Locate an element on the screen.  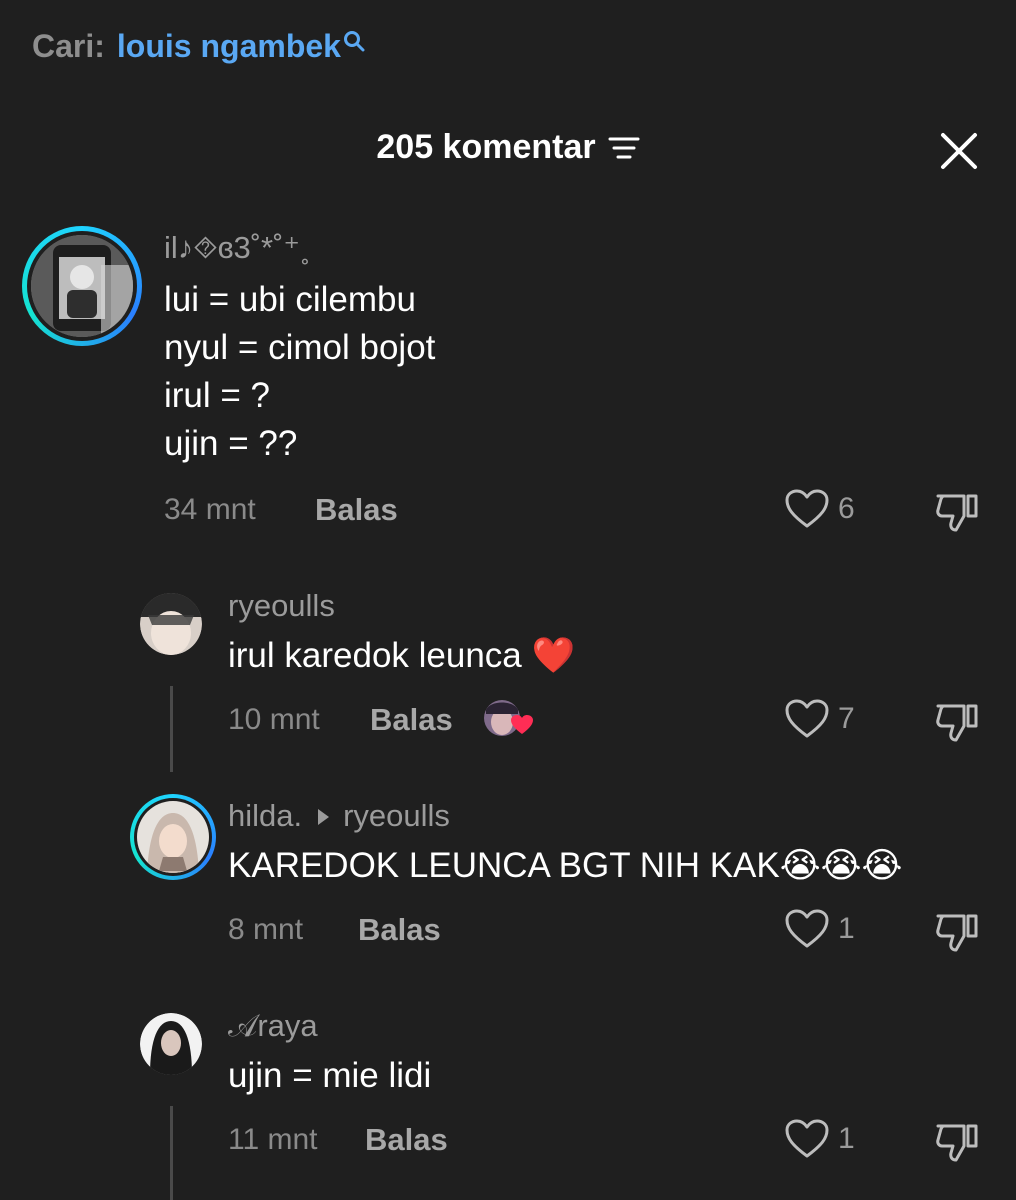
comment-line: ujin = ?? is located at coordinates (231, 443).